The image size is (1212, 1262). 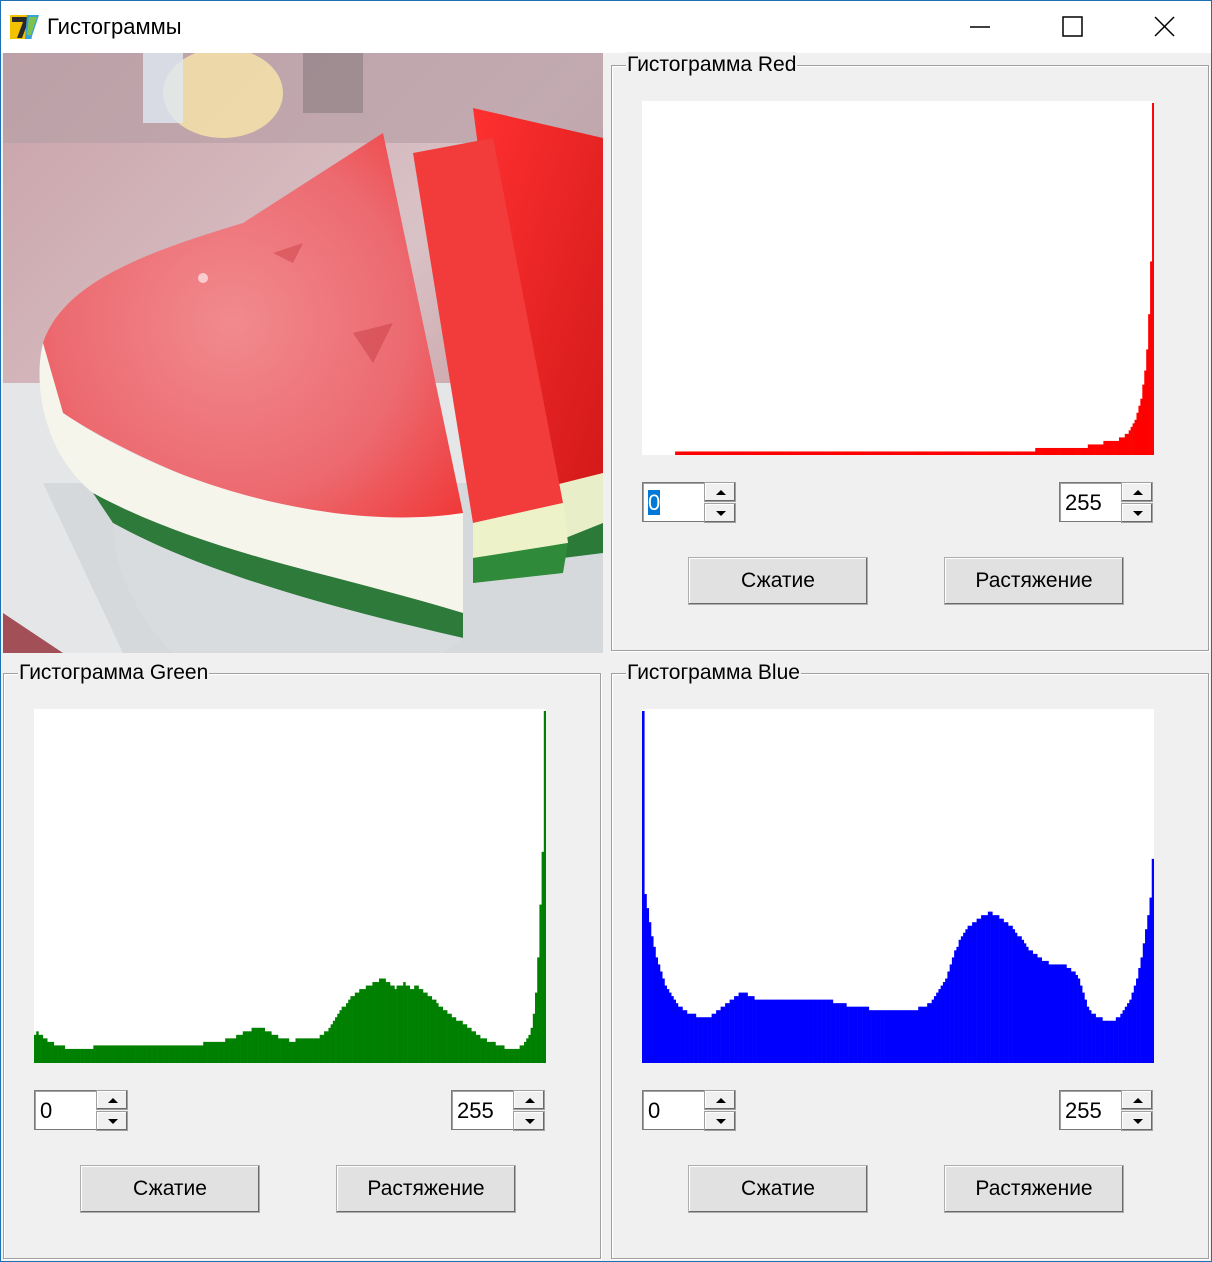 What do you see at coordinates (720, 492) in the screenshot?
I see `red-min-up-button` at bounding box center [720, 492].